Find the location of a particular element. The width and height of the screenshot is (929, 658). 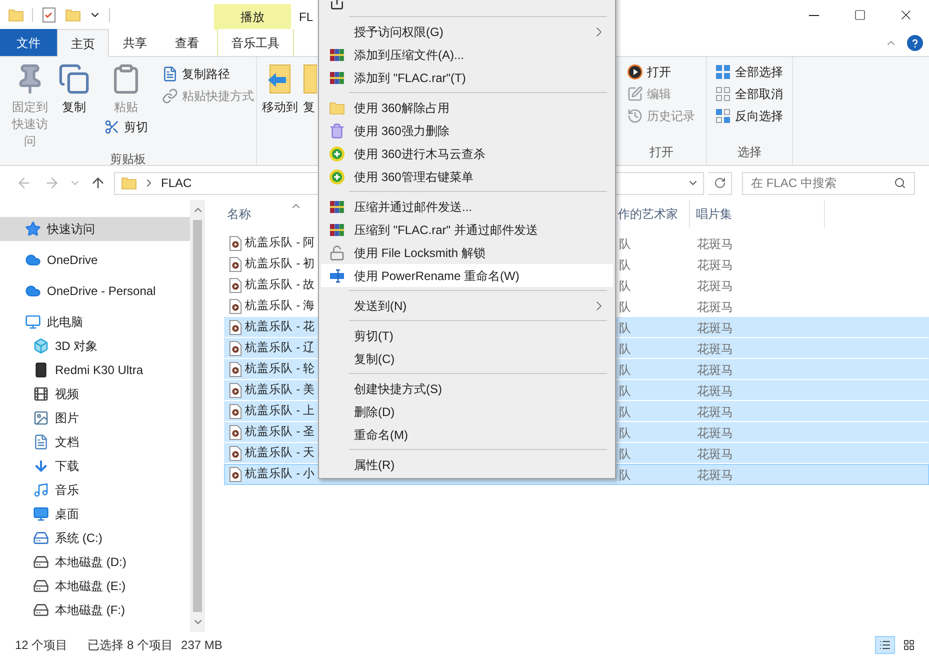

file-name: 杭盖乐队 - 美 is located at coordinates (280, 390).